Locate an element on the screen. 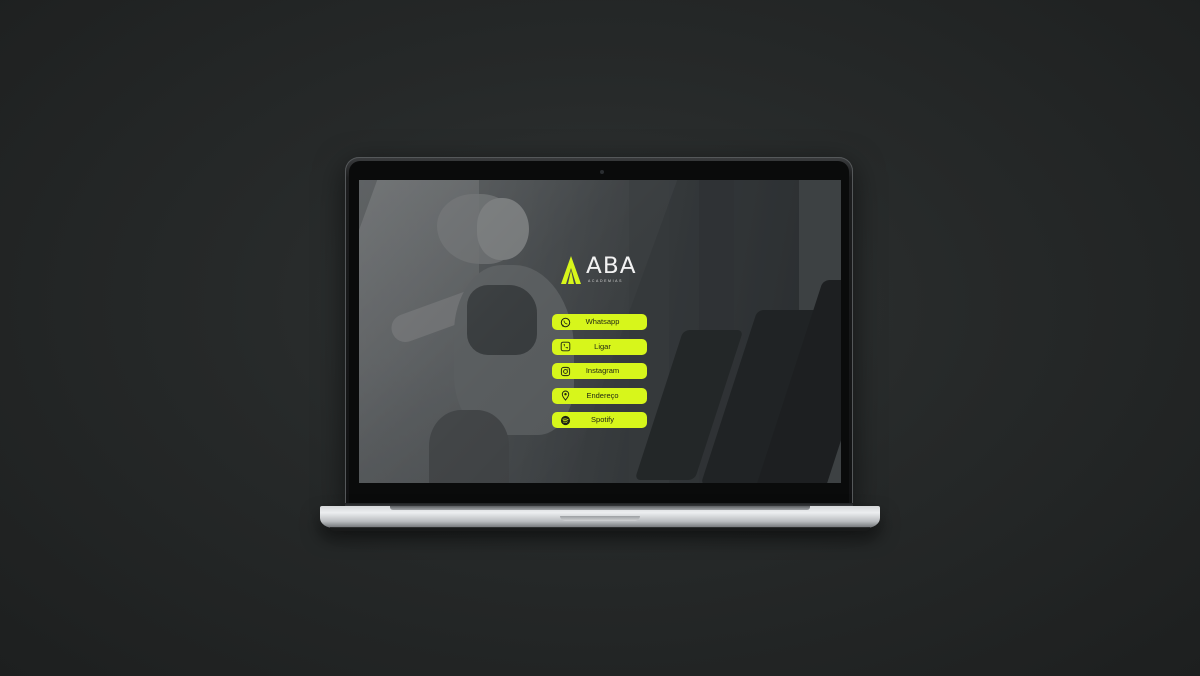  instagram-button: Instagram is located at coordinates (599, 371).